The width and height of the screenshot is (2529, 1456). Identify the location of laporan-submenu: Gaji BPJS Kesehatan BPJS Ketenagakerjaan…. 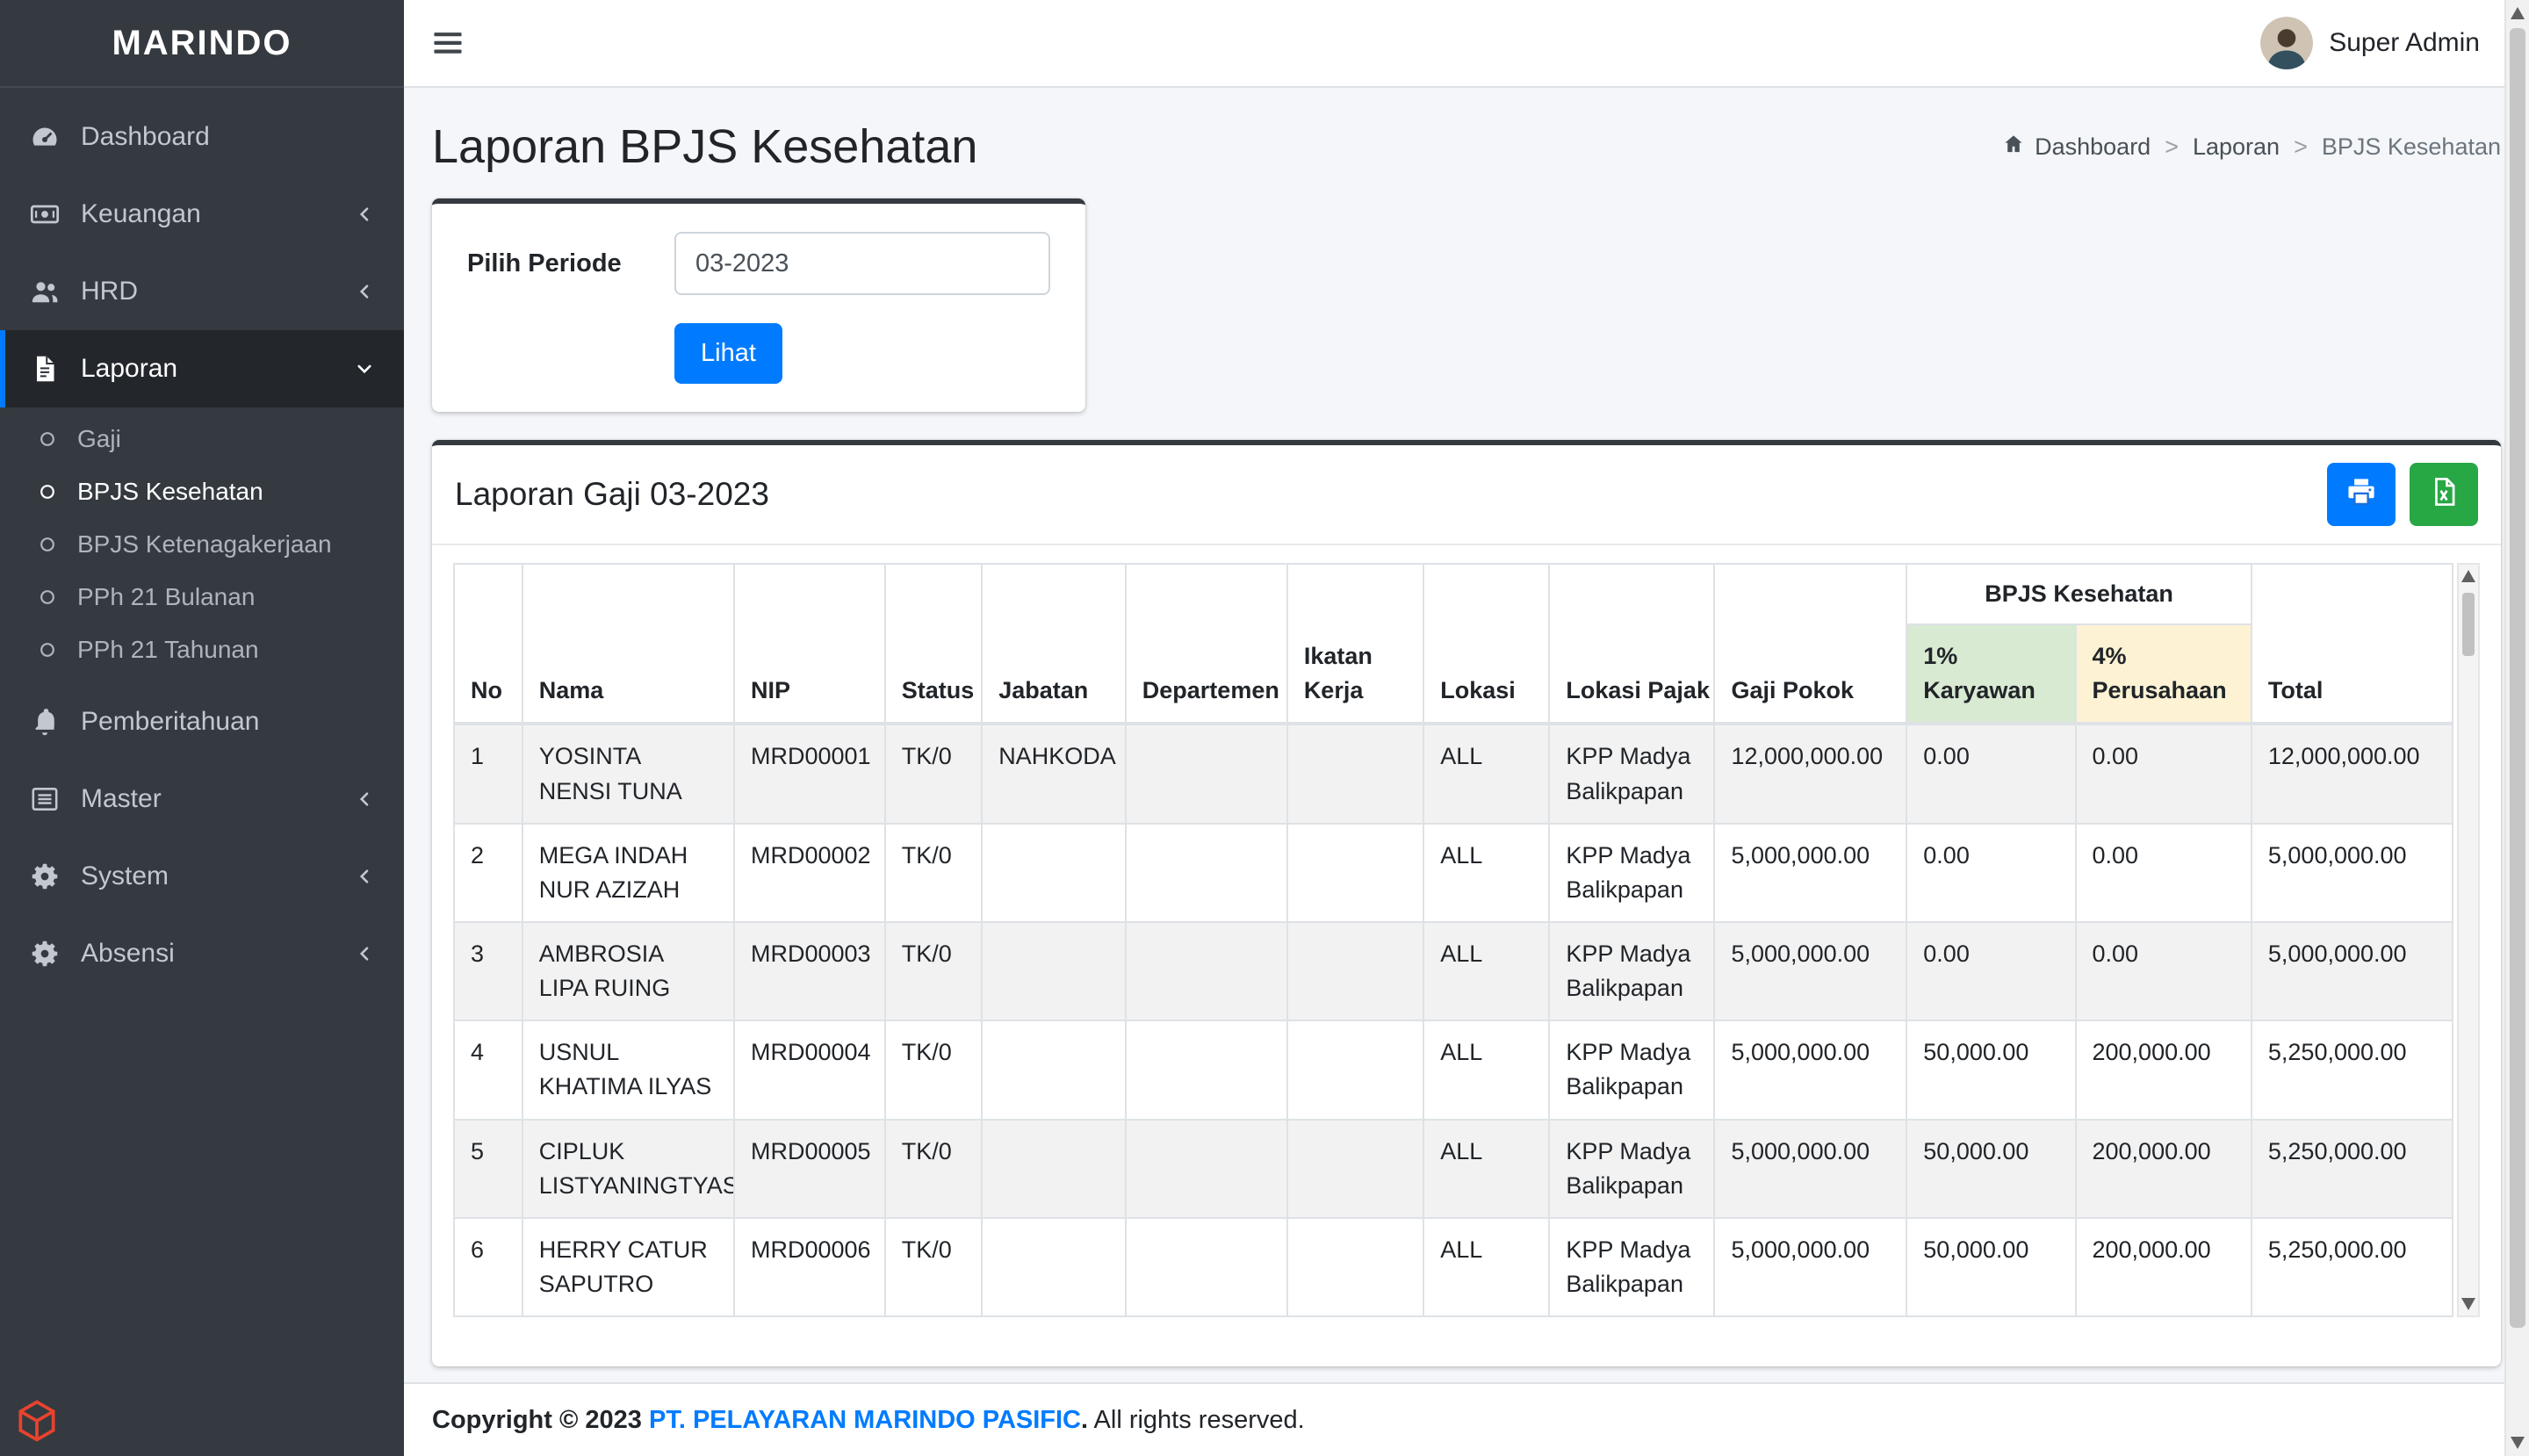
(202, 545).